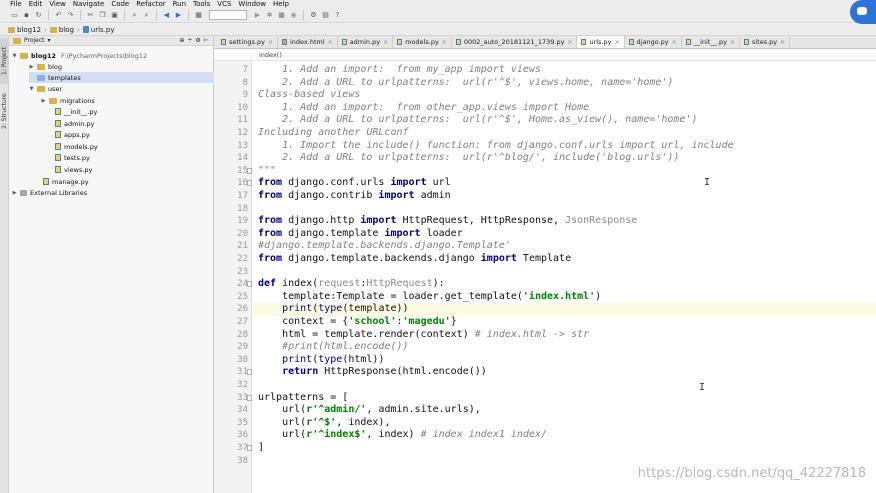 The image size is (876, 493). Describe the element at coordinates (34, 40) in the screenshot. I see `project-view-select: Project` at that location.